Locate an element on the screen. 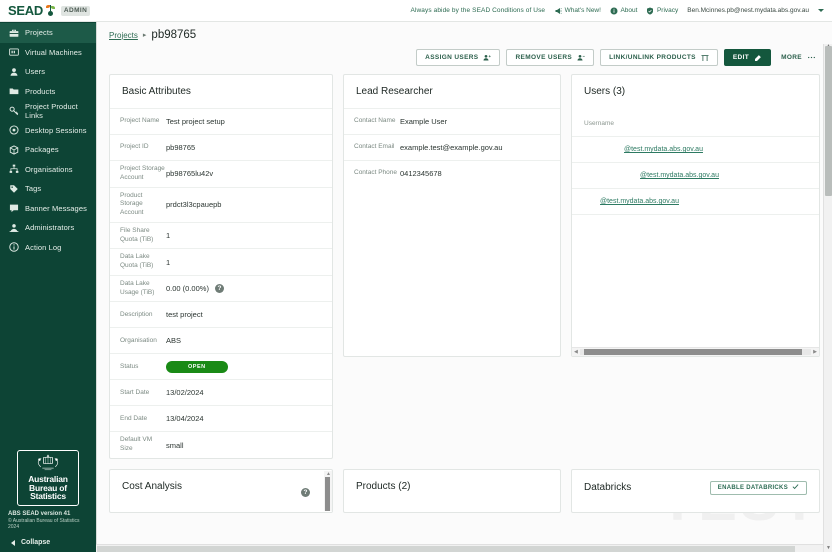  sidebar-item-users: Users is located at coordinates (48, 72).